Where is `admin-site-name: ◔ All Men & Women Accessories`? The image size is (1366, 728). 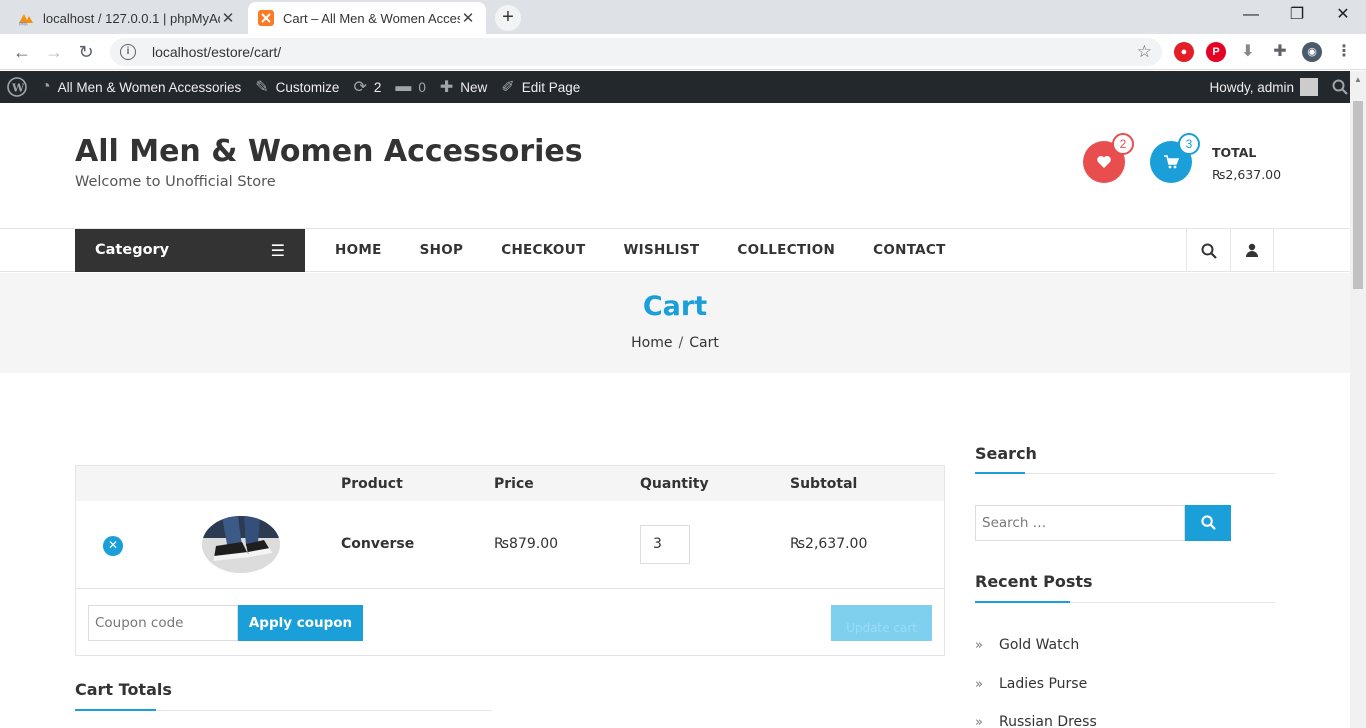
admin-site-name: ◔ All Men & Women Accessories is located at coordinates (141, 87).